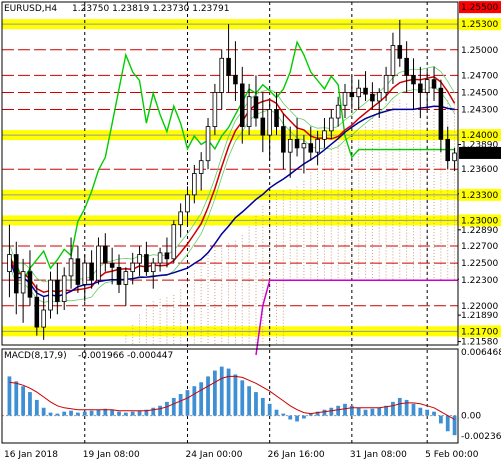 This screenshot has width=501, height=466. What do you see at coordinates (481, 437) in the screenshot?
I see `macd-tick-label: -0.002367` at bounding box center [481, 437].